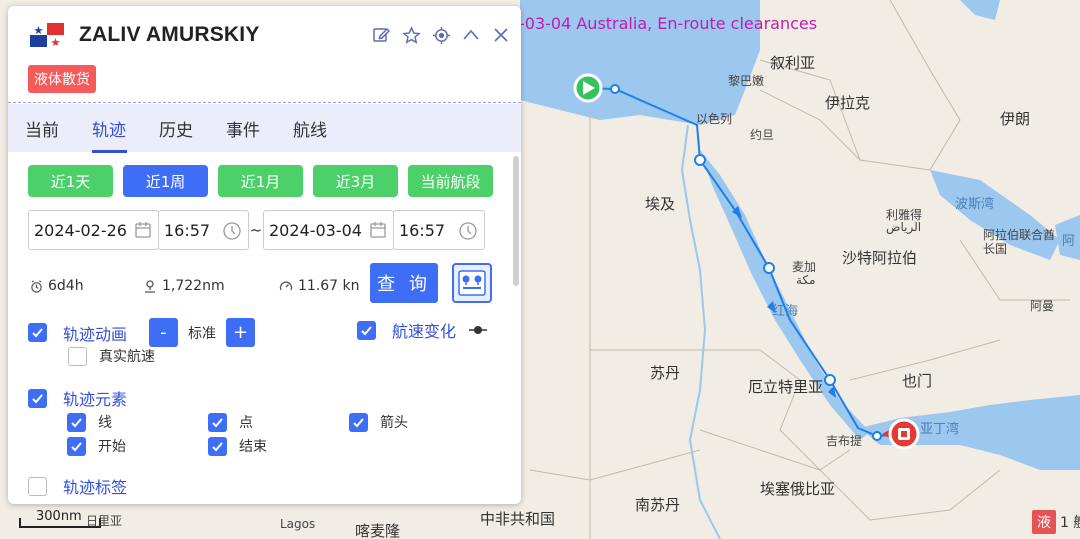 This screenshot has height=539, width=1080. What do you see at coordinates (1070, 523) in the screenshot?
I see `ship-count: 1 艘` at bounding box center [1070, 523].